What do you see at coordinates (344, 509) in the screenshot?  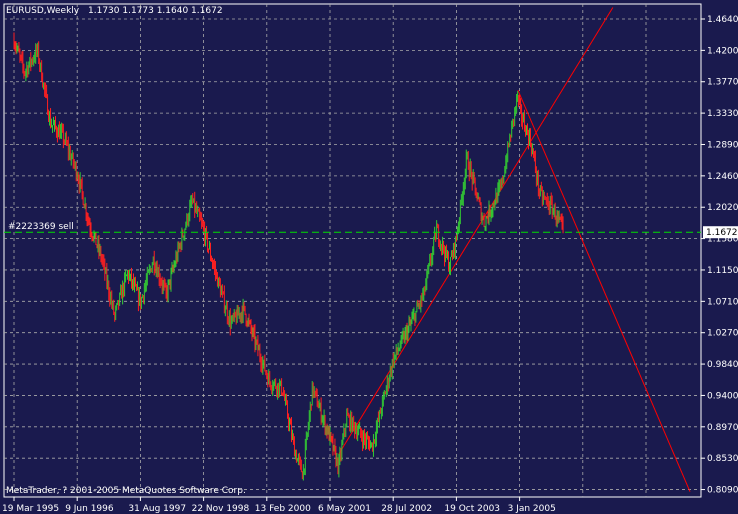 I see `time-tick-label: 6 May 2001` at bounding box center [344, 509].